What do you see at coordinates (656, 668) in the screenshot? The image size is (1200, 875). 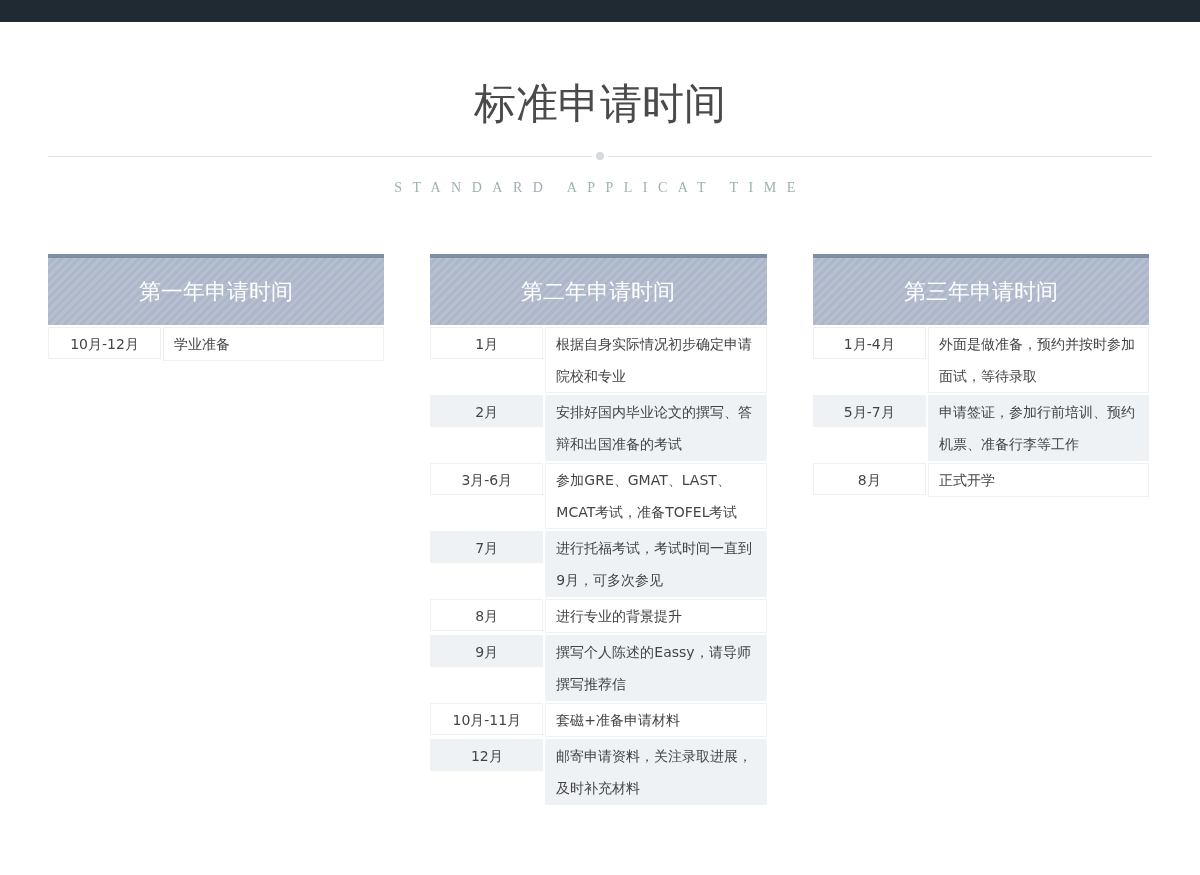 I see `task-cell: 撰写个人陈述的Eassy，请导师撰写推荐信` at bounding box center [656, 668].